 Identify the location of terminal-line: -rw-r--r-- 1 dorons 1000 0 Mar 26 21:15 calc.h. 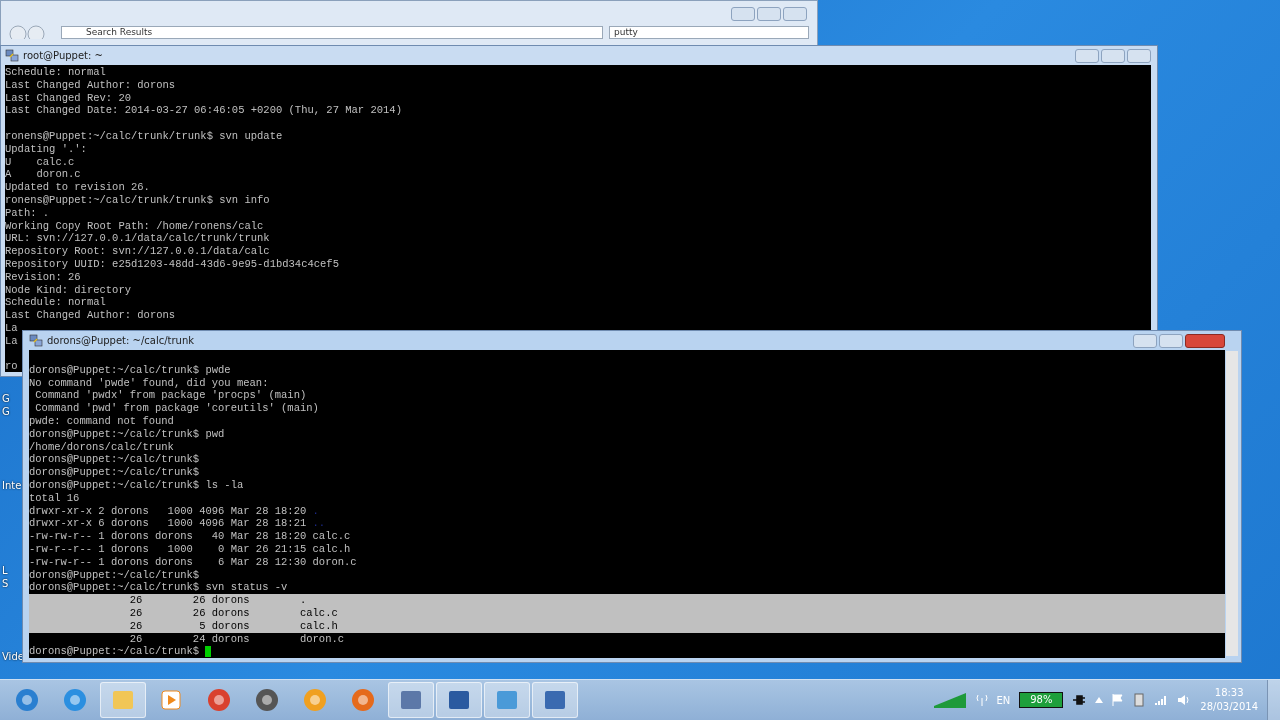
(190, 548).